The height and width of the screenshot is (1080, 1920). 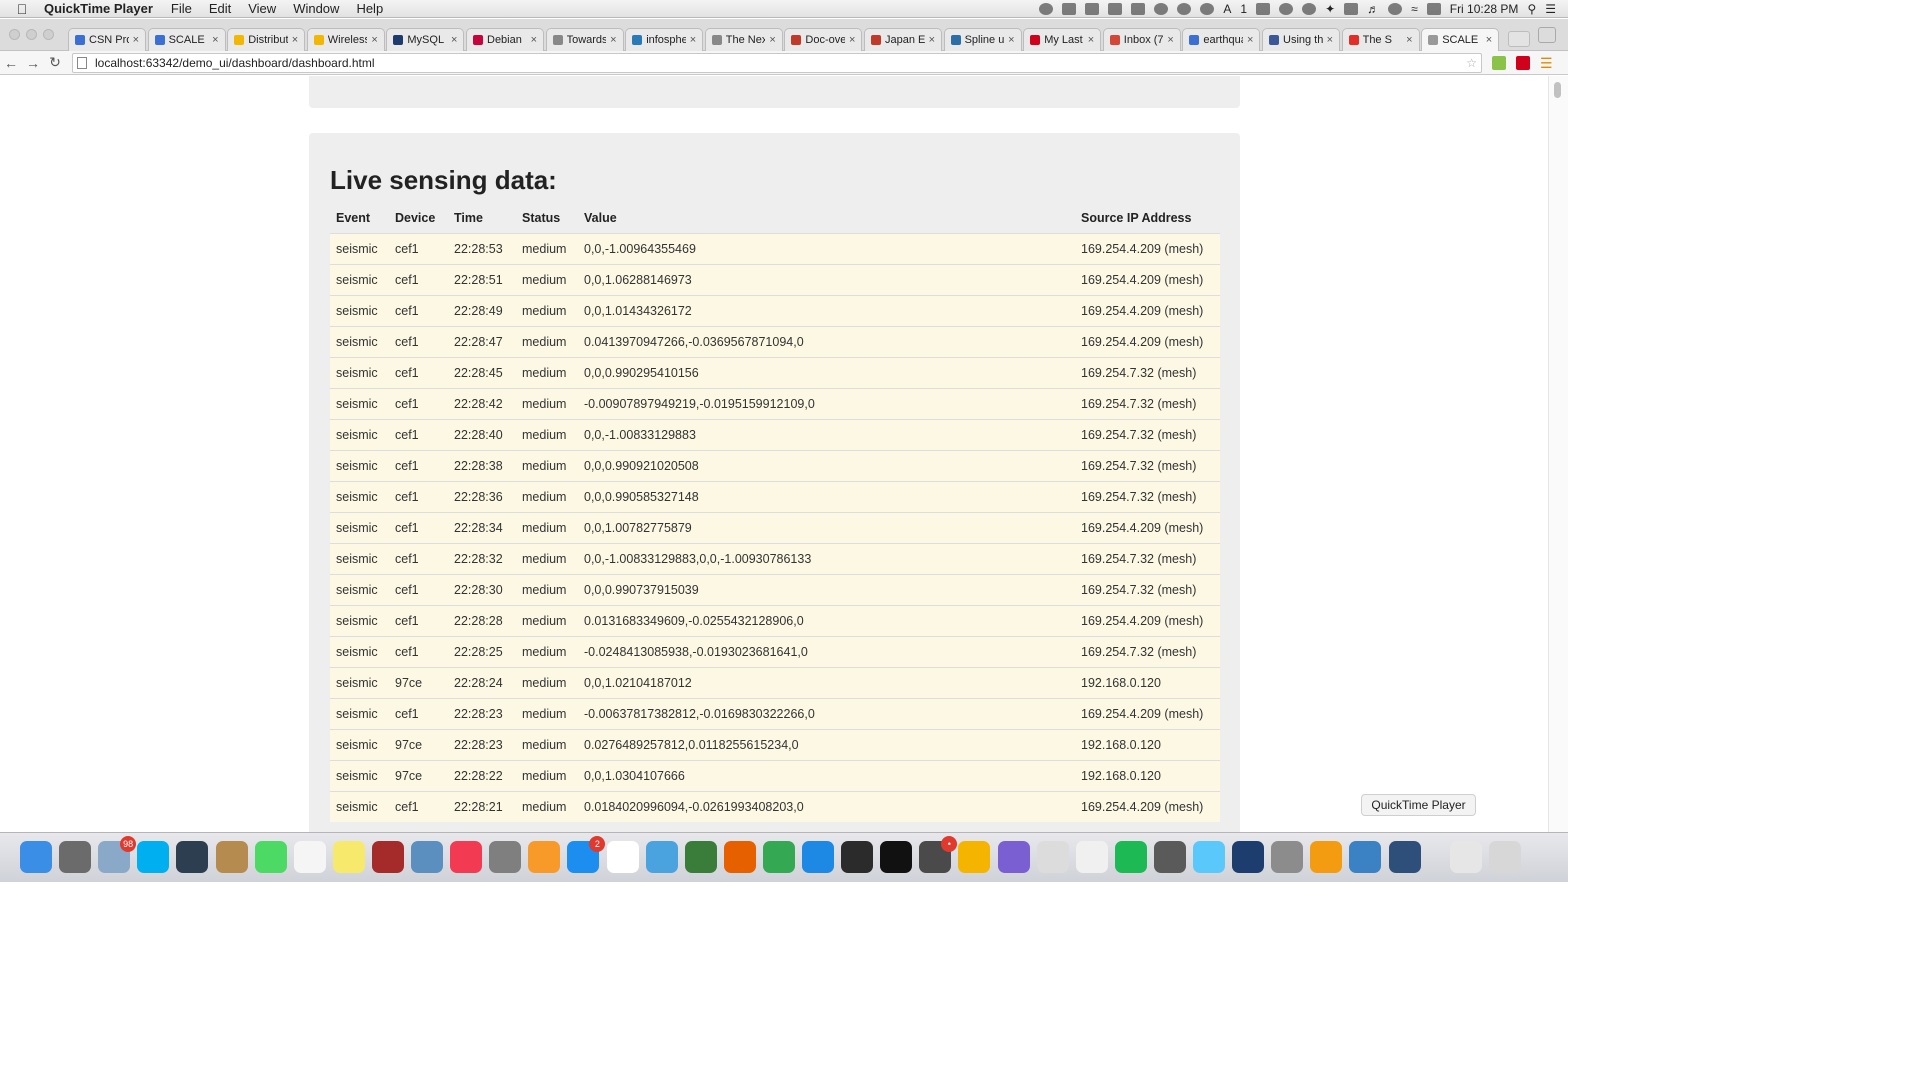 I want to click on dock-mission-control-icon, so click(x=192, y=857).